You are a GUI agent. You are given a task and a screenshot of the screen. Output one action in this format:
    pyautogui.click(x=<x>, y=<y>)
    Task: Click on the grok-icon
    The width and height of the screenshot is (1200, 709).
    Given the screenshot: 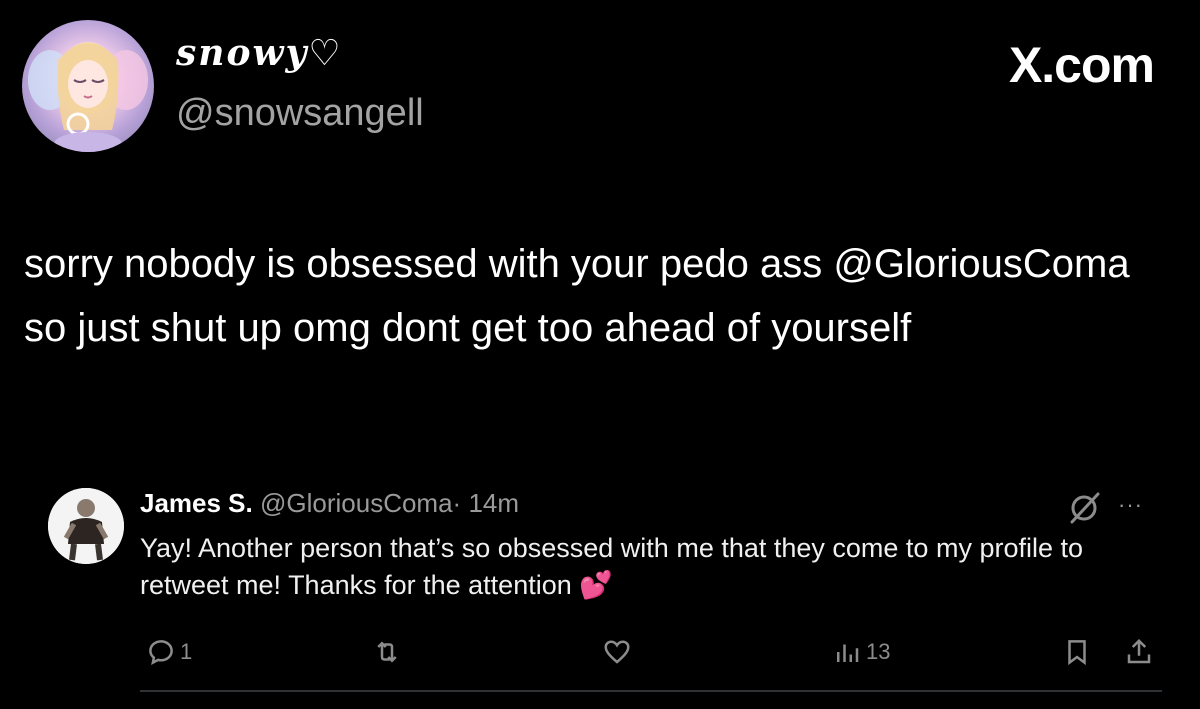 What is the action you would take?
    pyautogui.click(x=1084, y=508)
    